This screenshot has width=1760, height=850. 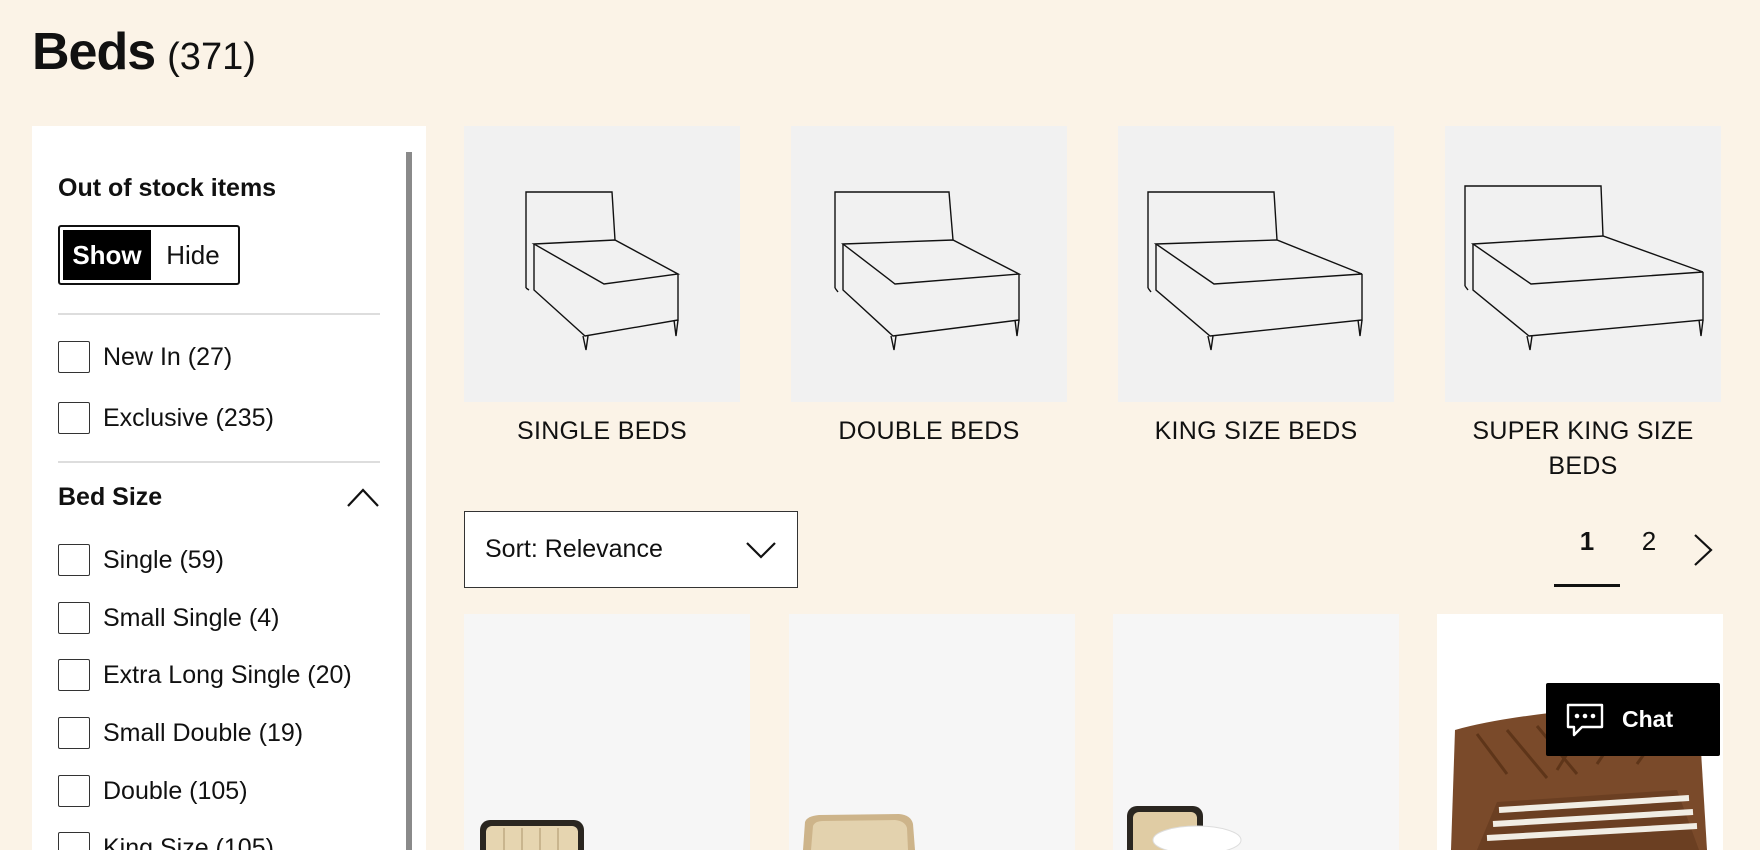 I want to click on size-option-double: Double (105), so click(x=153, y=791).